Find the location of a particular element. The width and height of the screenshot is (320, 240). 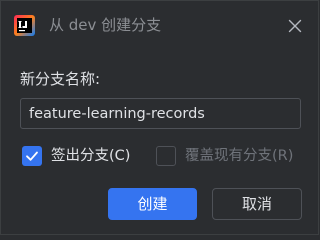

dialog-title: 从 dev 创建分支 is located at coordinates (105, 25).